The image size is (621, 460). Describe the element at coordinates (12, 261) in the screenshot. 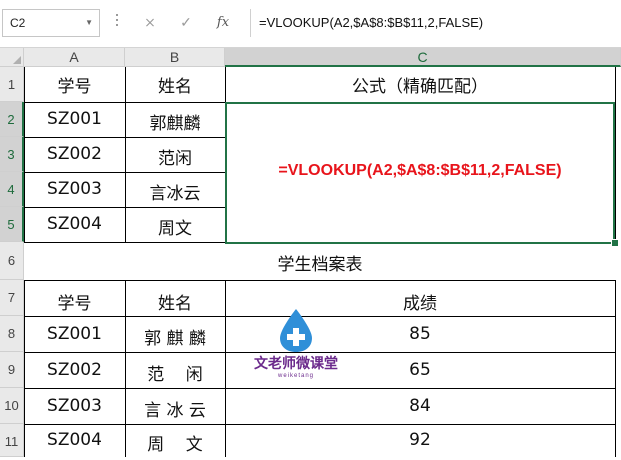

I see `row-header-6: 6` at that location.